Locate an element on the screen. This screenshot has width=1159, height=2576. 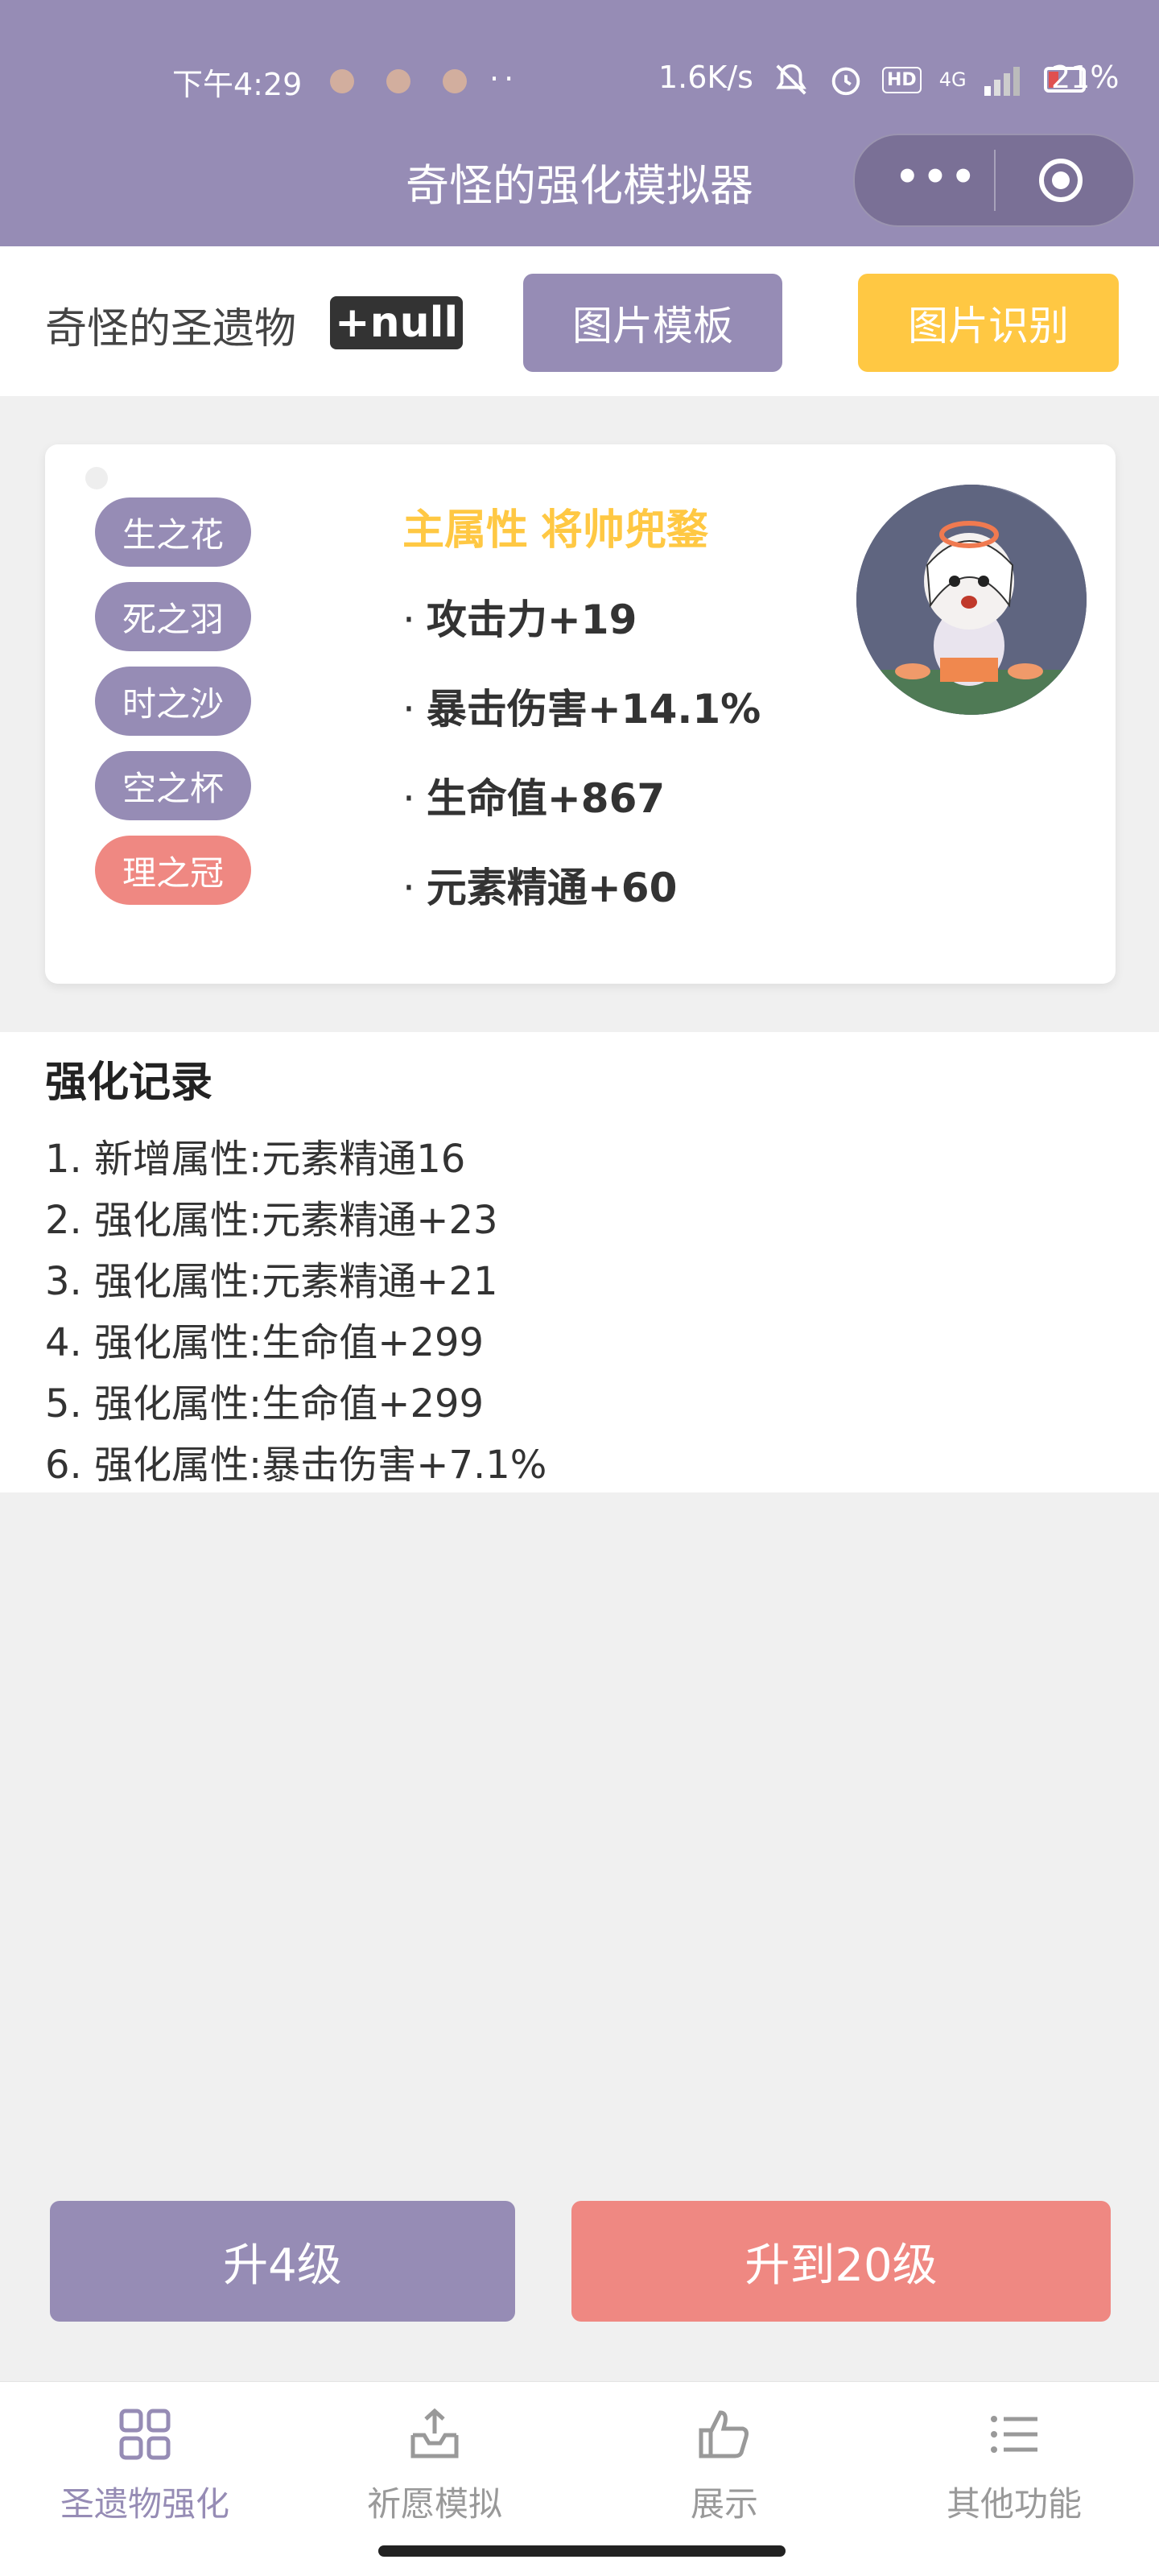
more-menu-icon: ••• is located at coordinates (937, 177).